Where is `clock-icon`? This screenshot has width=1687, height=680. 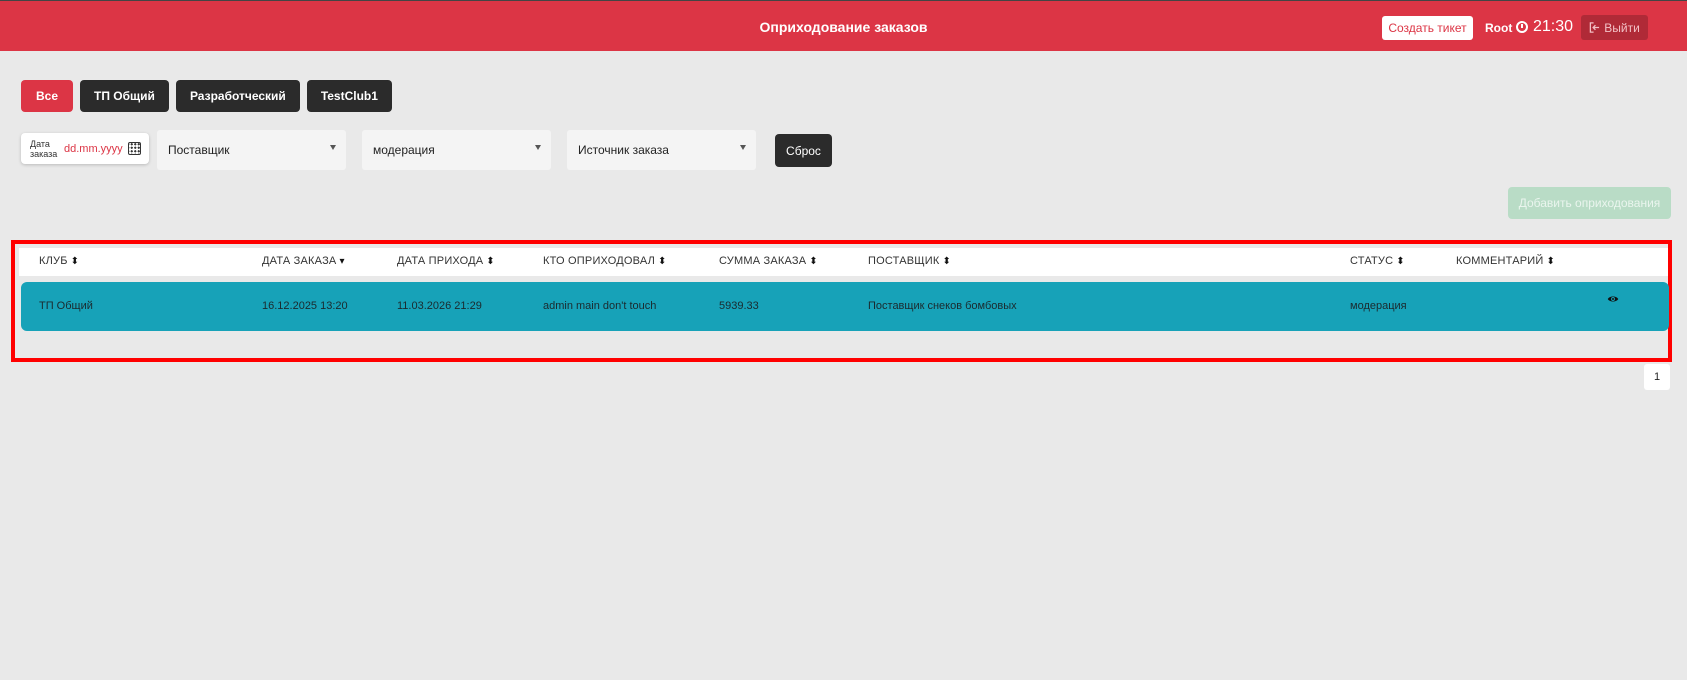
clock-icon is located at coordinates (1522, 27).